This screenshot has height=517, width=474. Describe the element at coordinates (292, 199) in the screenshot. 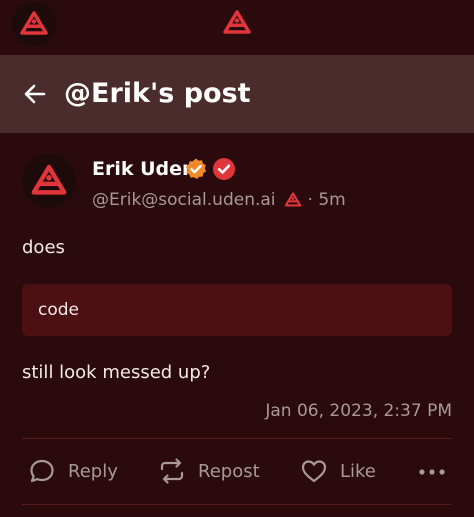

I see `server-logo-icon` at that location.